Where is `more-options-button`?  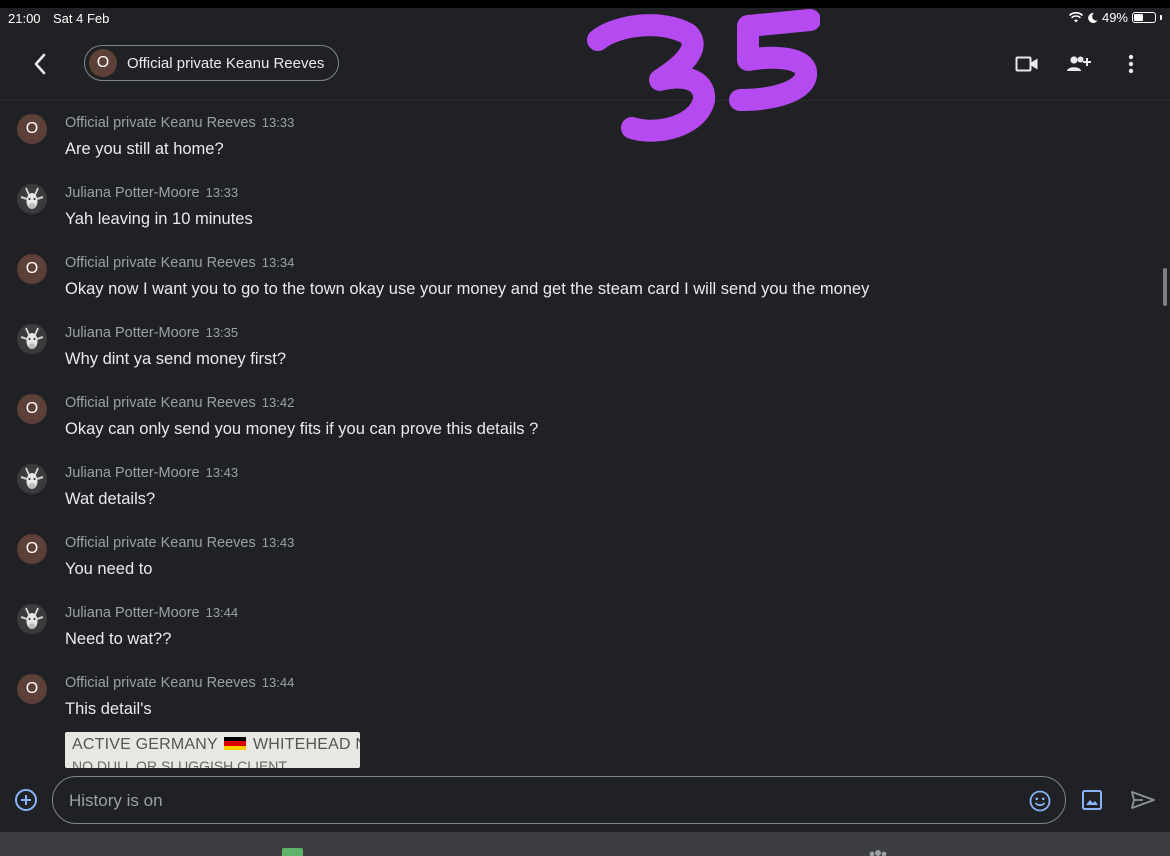
more-options-button is located at coordinates (1131, 64).